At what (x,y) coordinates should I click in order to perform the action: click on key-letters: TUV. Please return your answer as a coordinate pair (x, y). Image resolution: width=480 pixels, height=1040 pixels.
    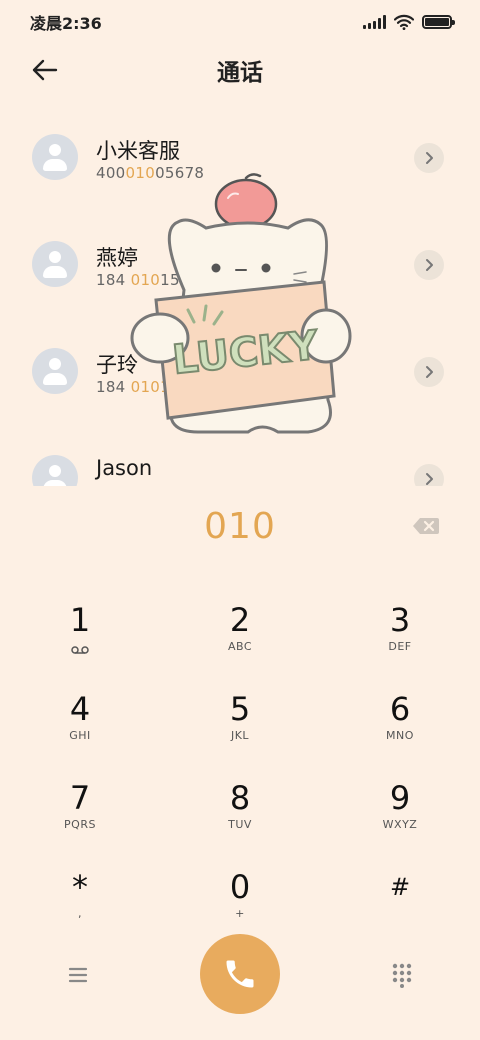
    Looking at the image, I should click on (240, 824).